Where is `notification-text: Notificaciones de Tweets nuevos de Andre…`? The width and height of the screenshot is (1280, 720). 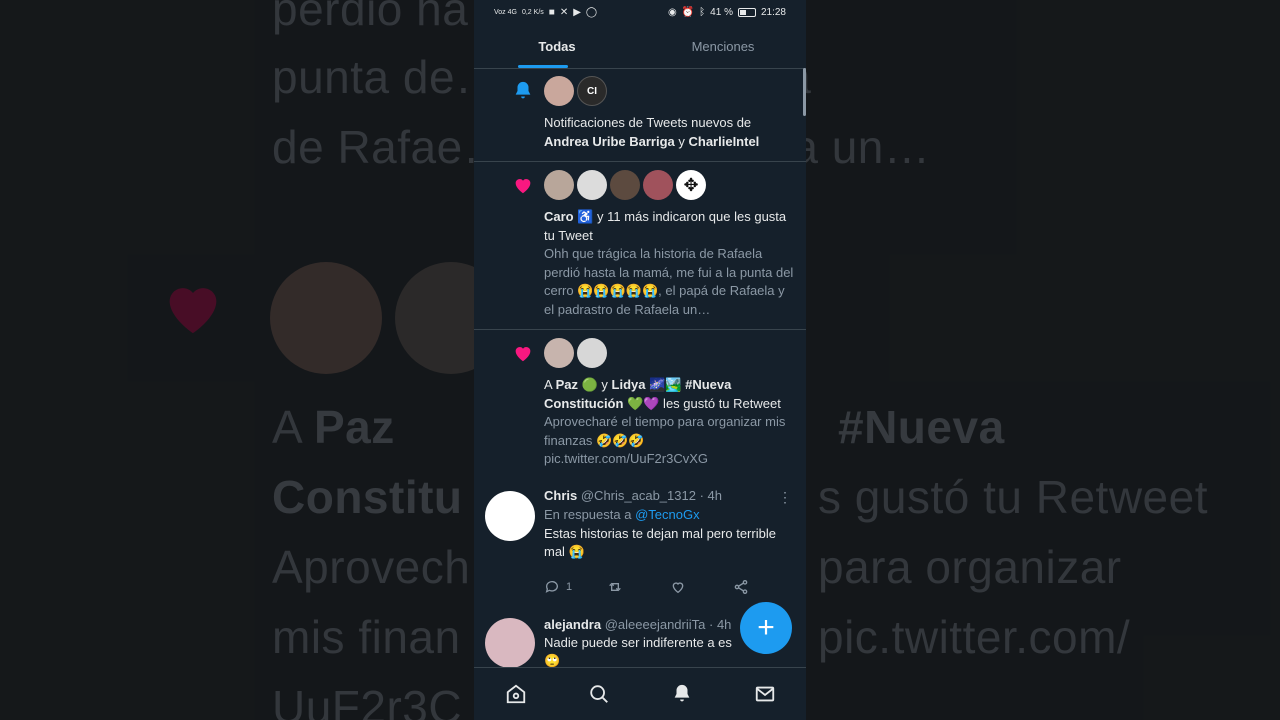 notification-text: Notificaciones de Tweets nuevos de Andre… is located at coordinates (652, 132).